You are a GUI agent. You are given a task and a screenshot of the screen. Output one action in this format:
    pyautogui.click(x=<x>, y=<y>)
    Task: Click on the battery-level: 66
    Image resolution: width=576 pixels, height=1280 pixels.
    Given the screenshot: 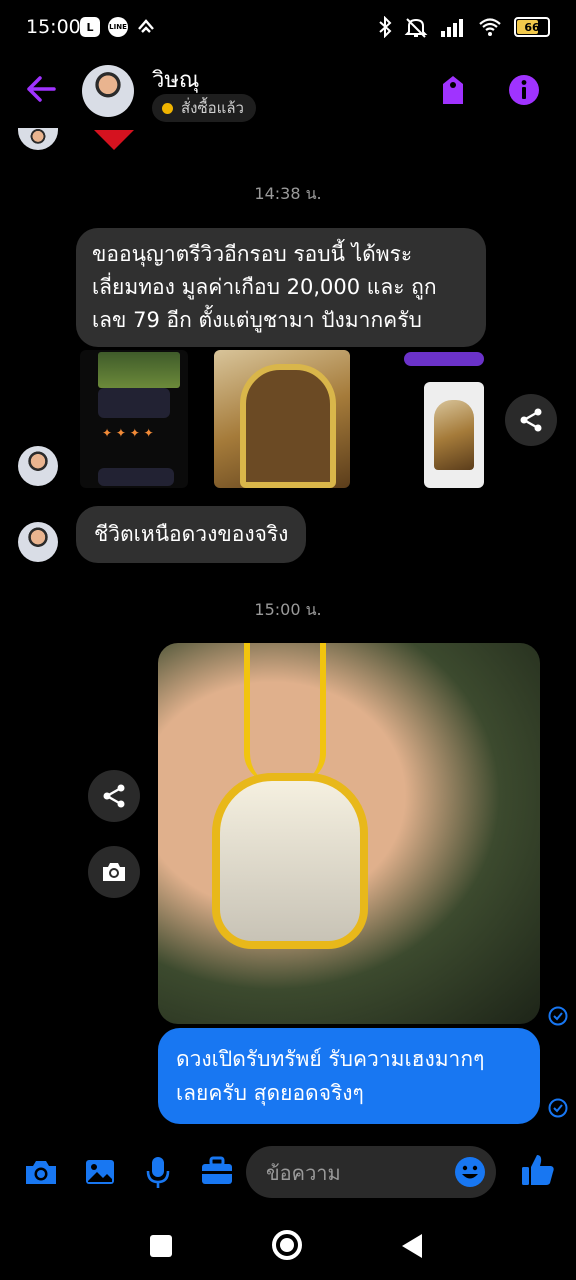 What is the action you would take?
    pyautogui.click(x=532, y=27)
    